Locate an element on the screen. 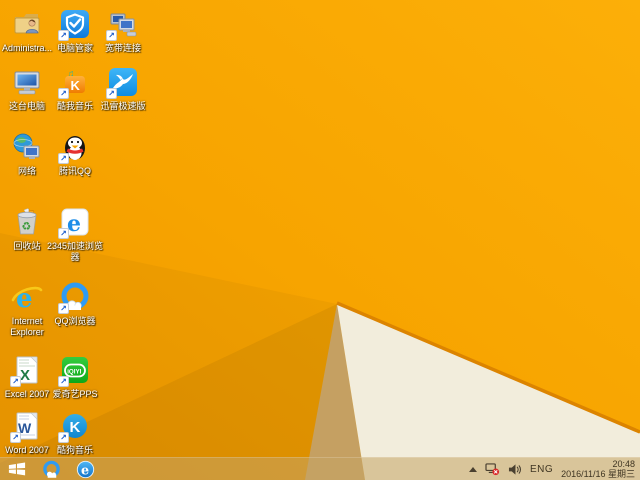 The width and height of the screenshot is (640, 480). svg-text: iQIYI is located at coordinates (74, 372).